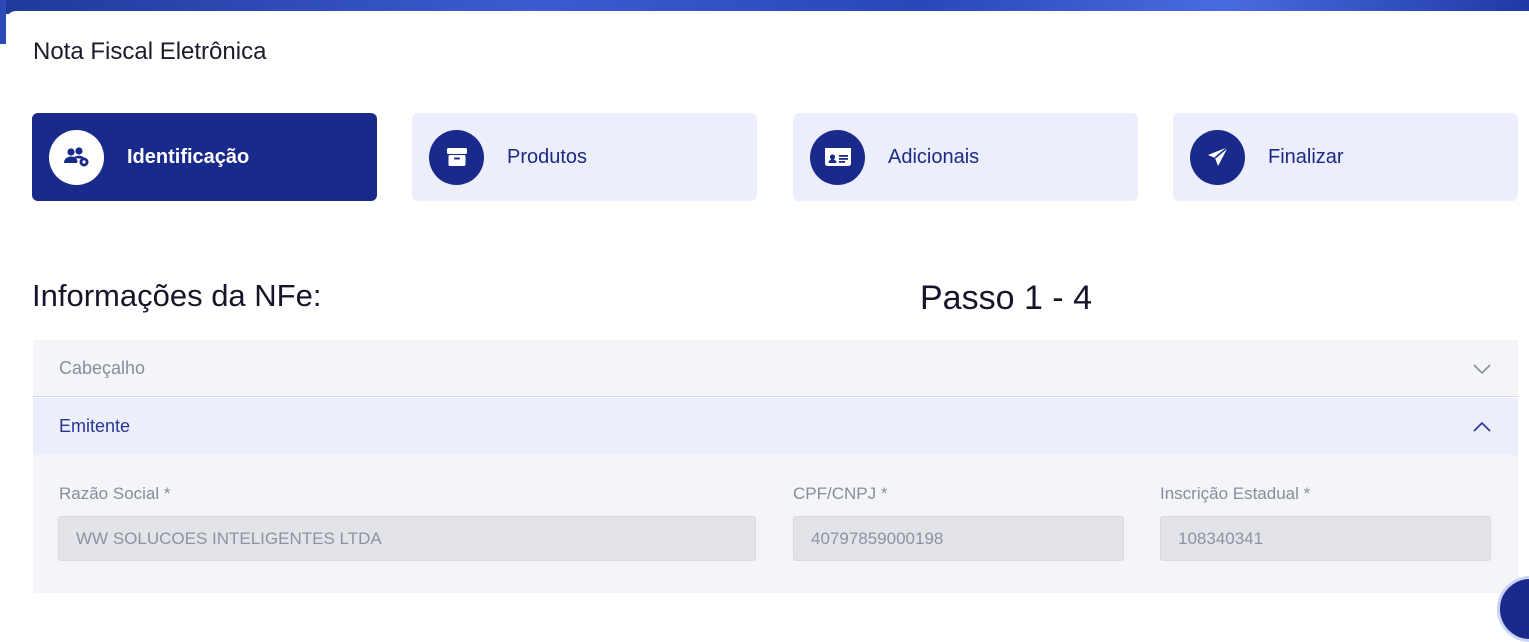 This screenshot has height=642, width=1529. What do you see at coordinates (115, 493) in the screenshot?
I see `razao-social-label: Razão Social *` at bounding box center [115, 493].